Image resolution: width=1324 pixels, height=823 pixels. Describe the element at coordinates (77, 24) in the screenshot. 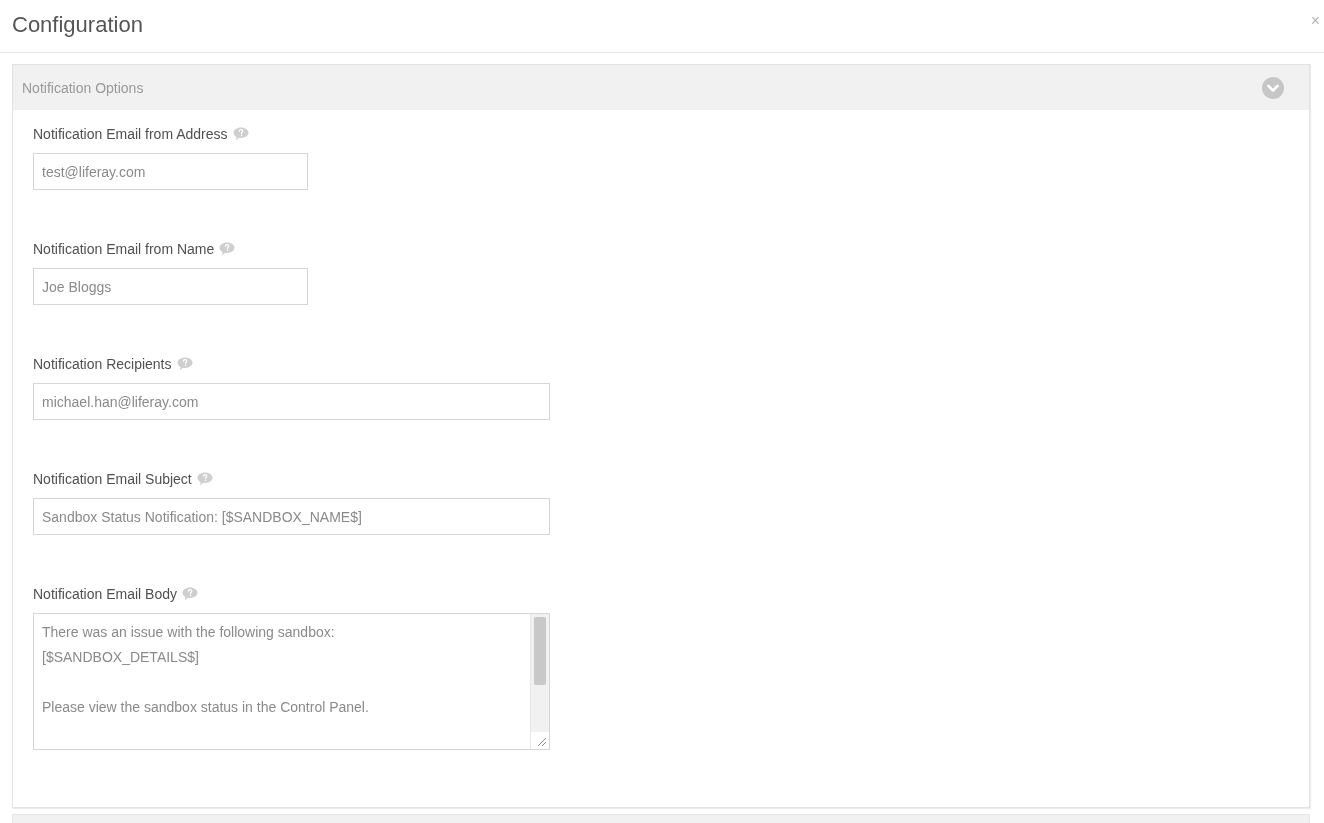

I see `dialog-title: Configuration` at that location.